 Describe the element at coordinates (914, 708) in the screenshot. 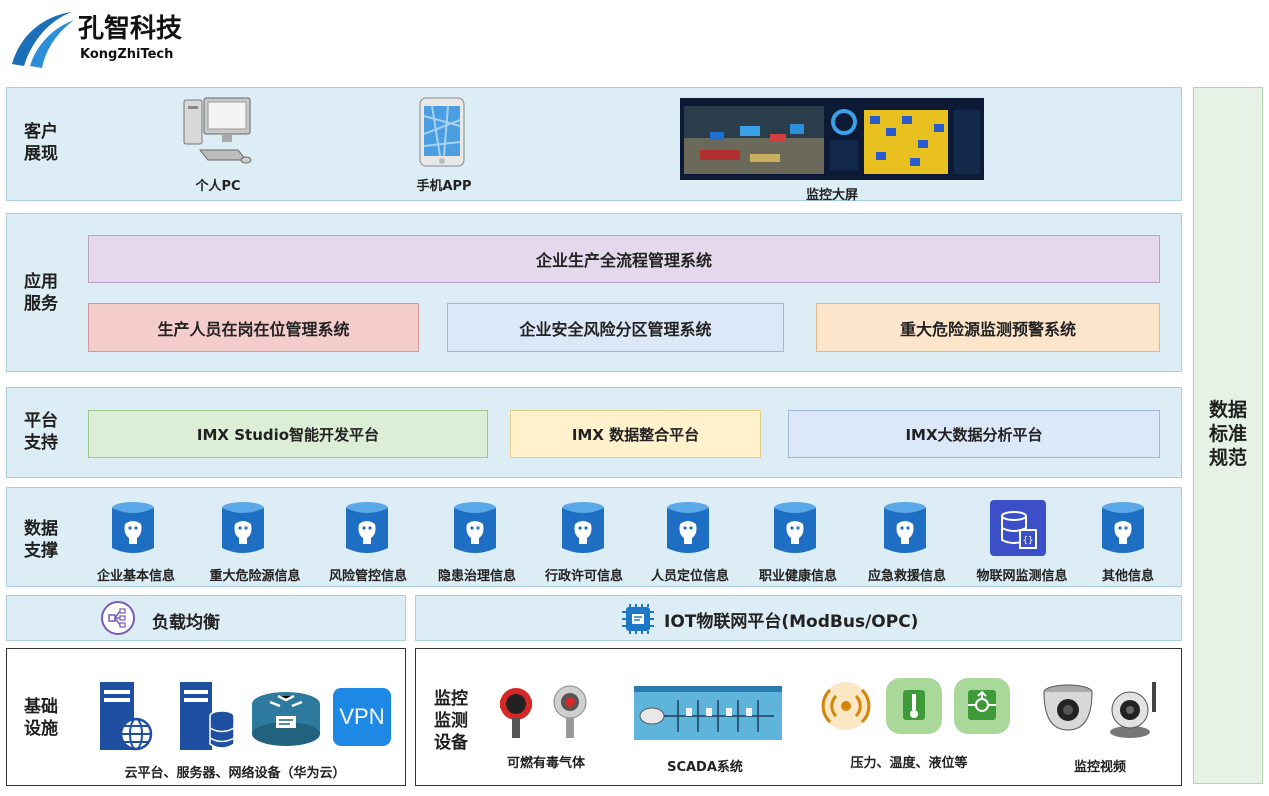

I see `temperature-sensor-icon` at that location.